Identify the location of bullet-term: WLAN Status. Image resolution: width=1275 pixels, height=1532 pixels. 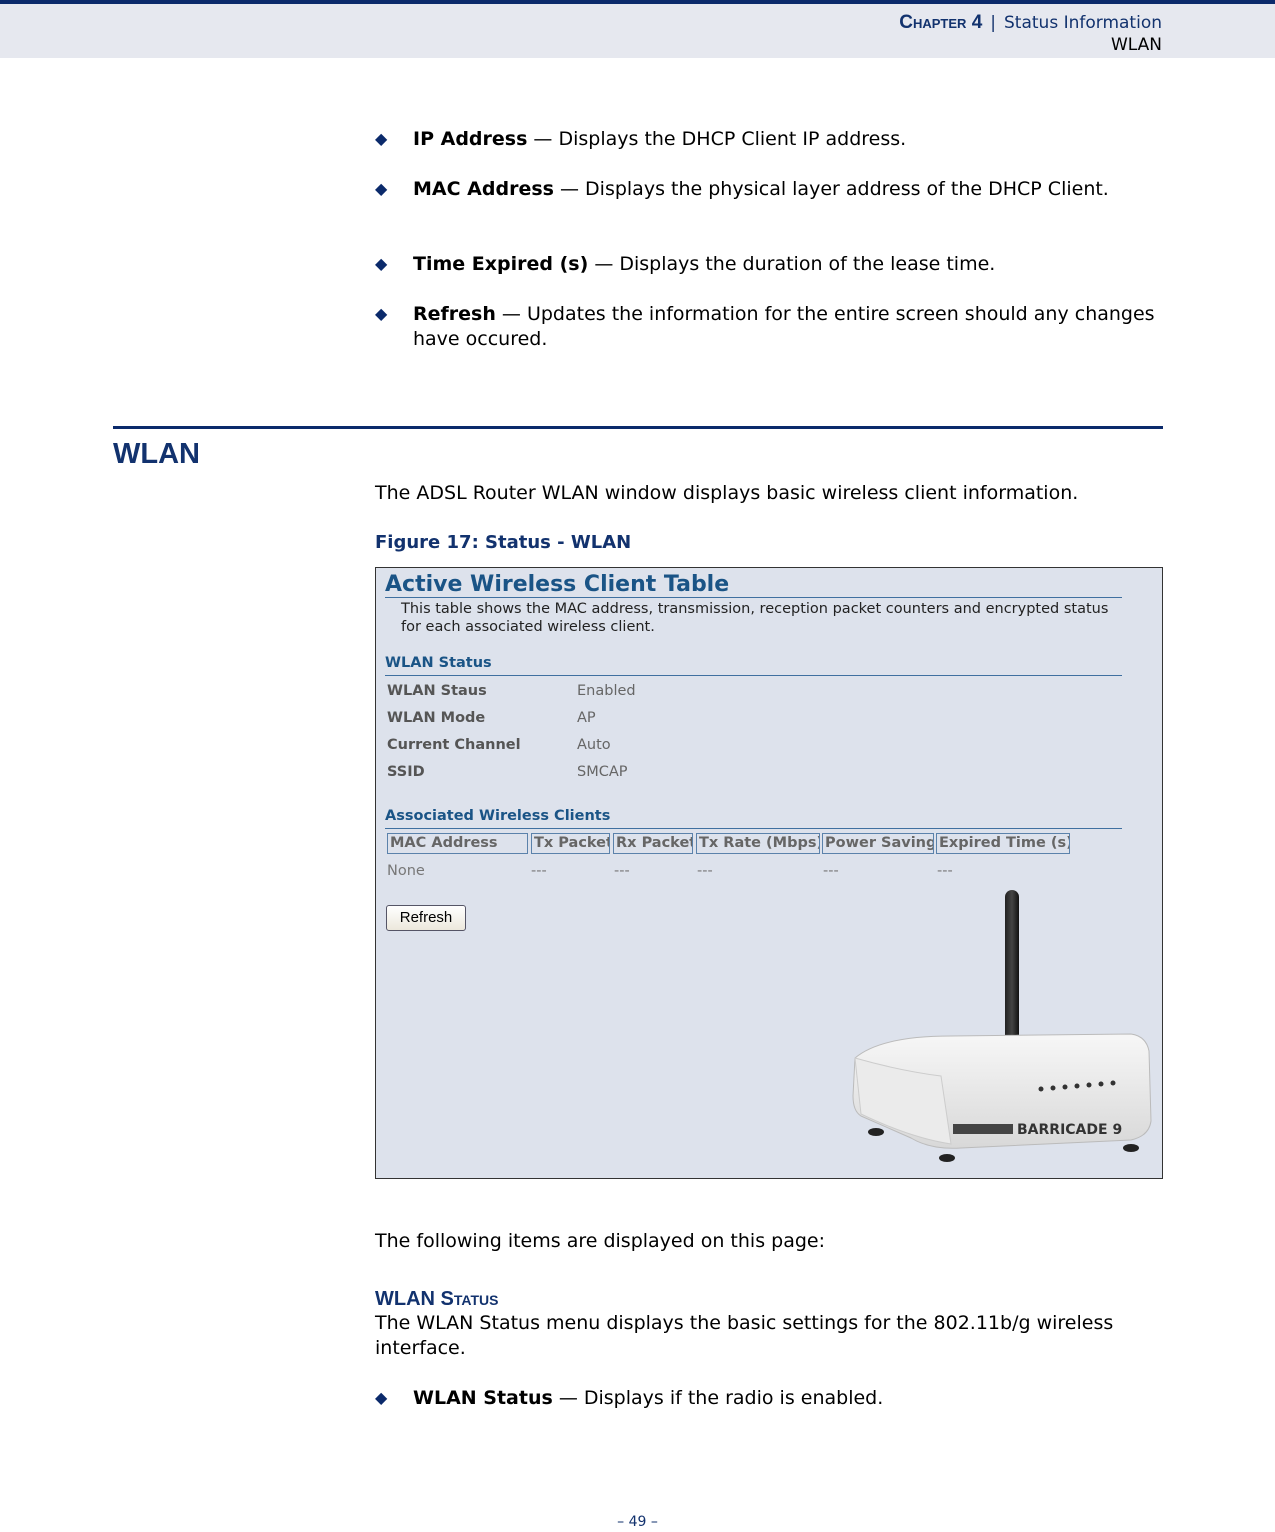
(483, 1398).